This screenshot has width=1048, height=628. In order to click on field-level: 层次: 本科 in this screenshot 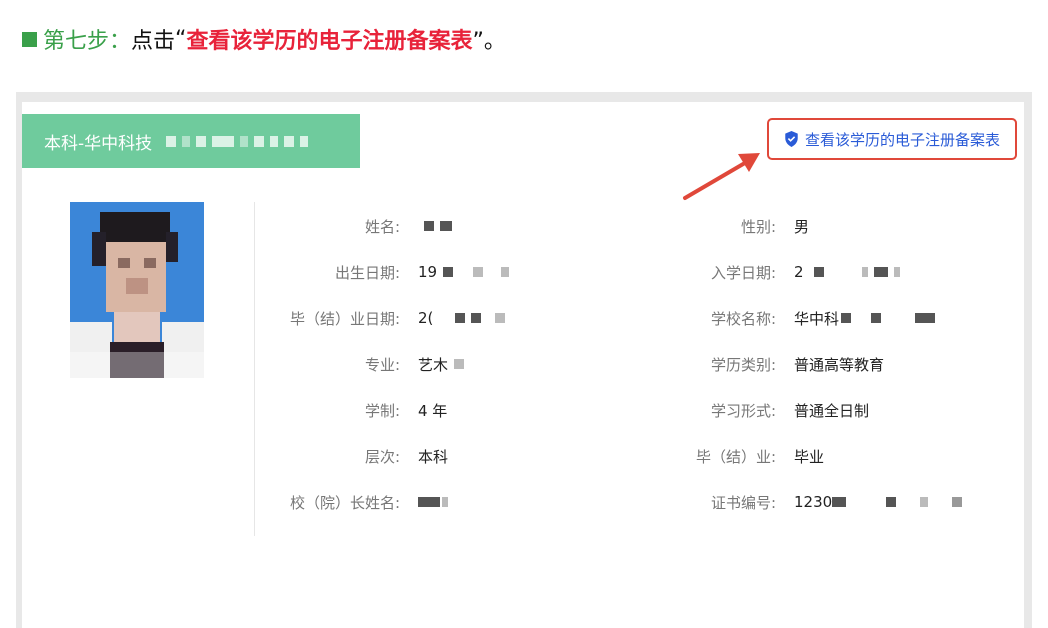, I will do `click(354, 456)`.